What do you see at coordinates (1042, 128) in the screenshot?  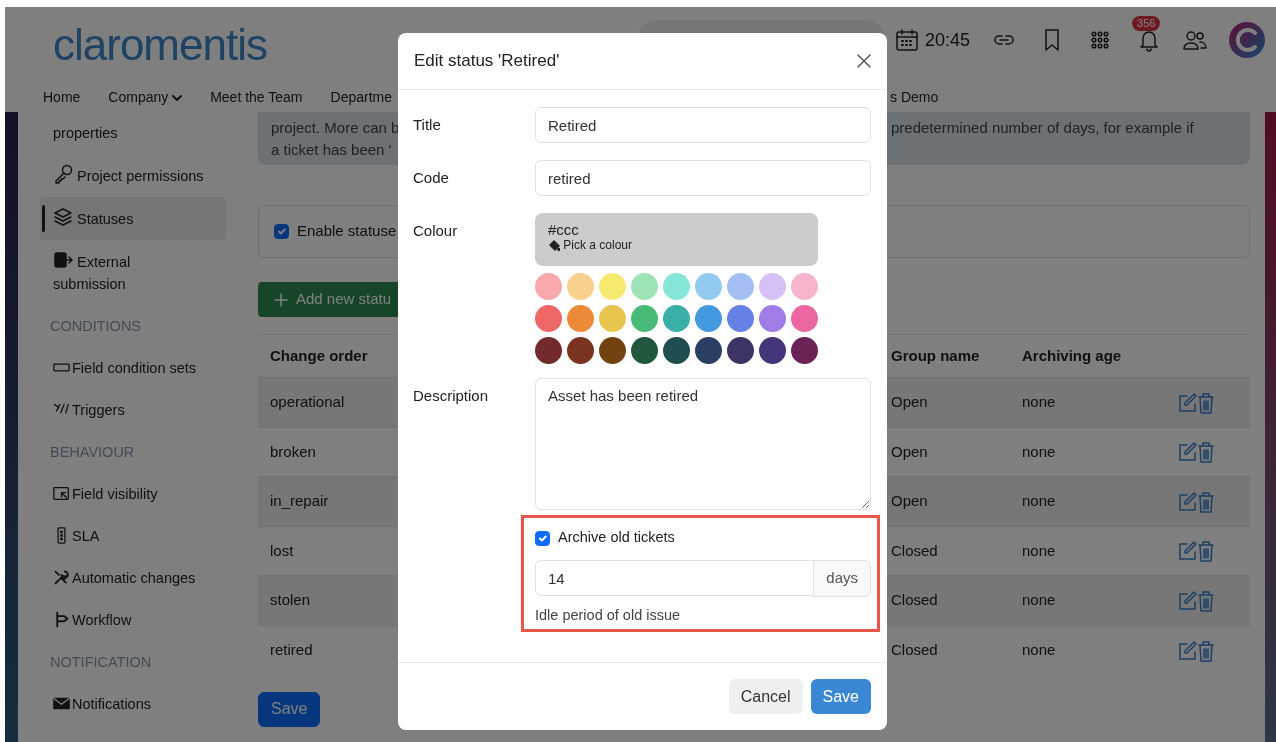 I see `alert-text: predetermined number of days, for example if` at bounding box center [1042, 128].